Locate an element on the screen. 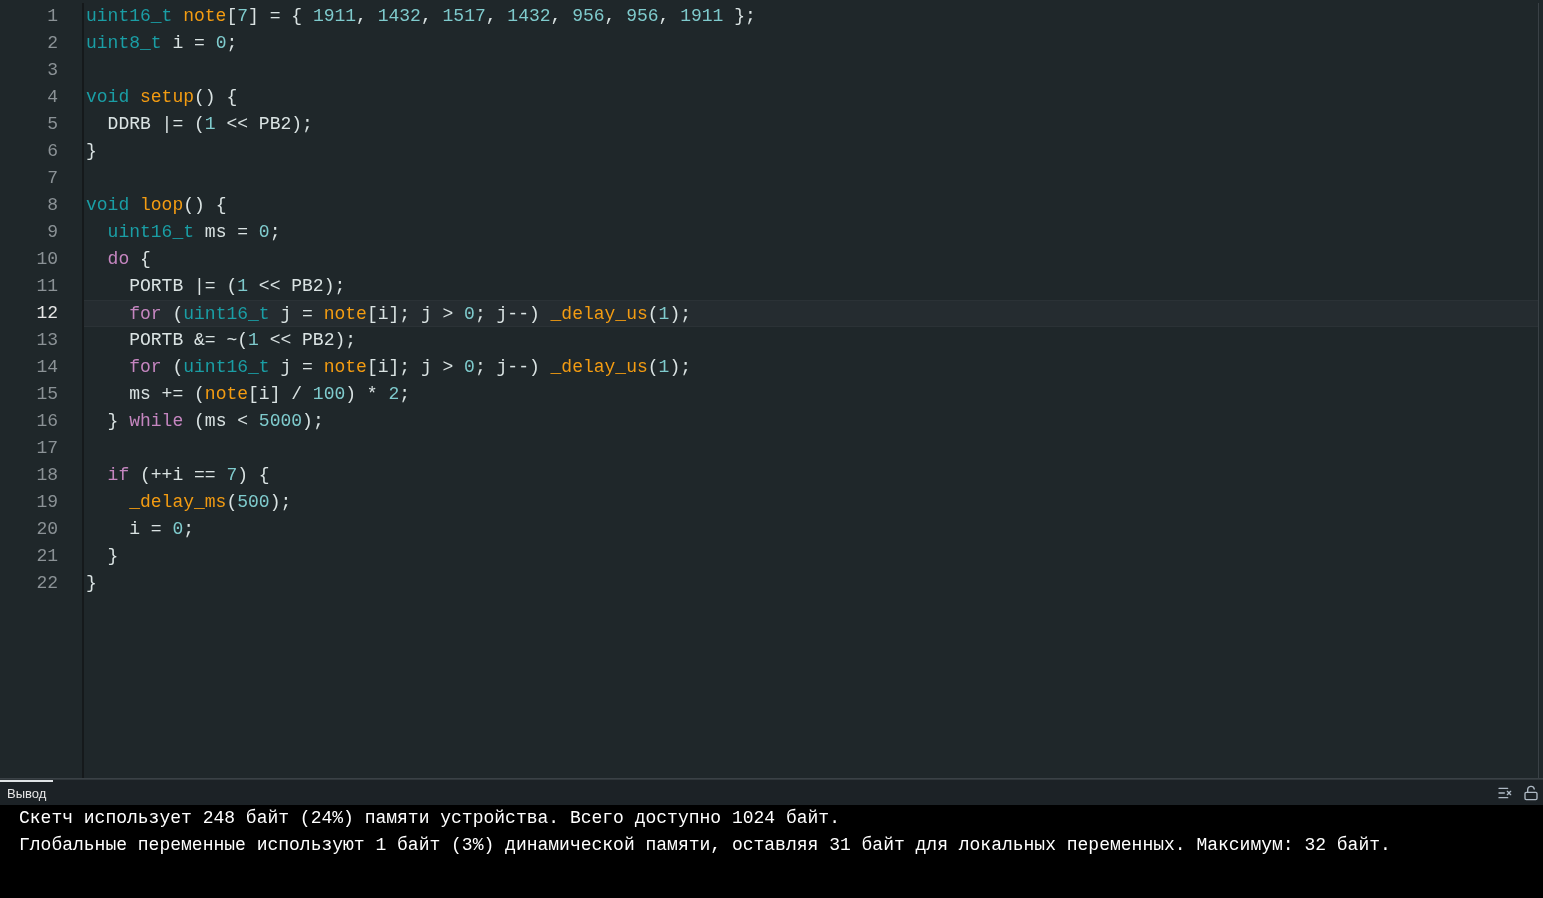 This screenshot has height=898, width=1543. line-number: 15 is located at coordinates (47, 394).